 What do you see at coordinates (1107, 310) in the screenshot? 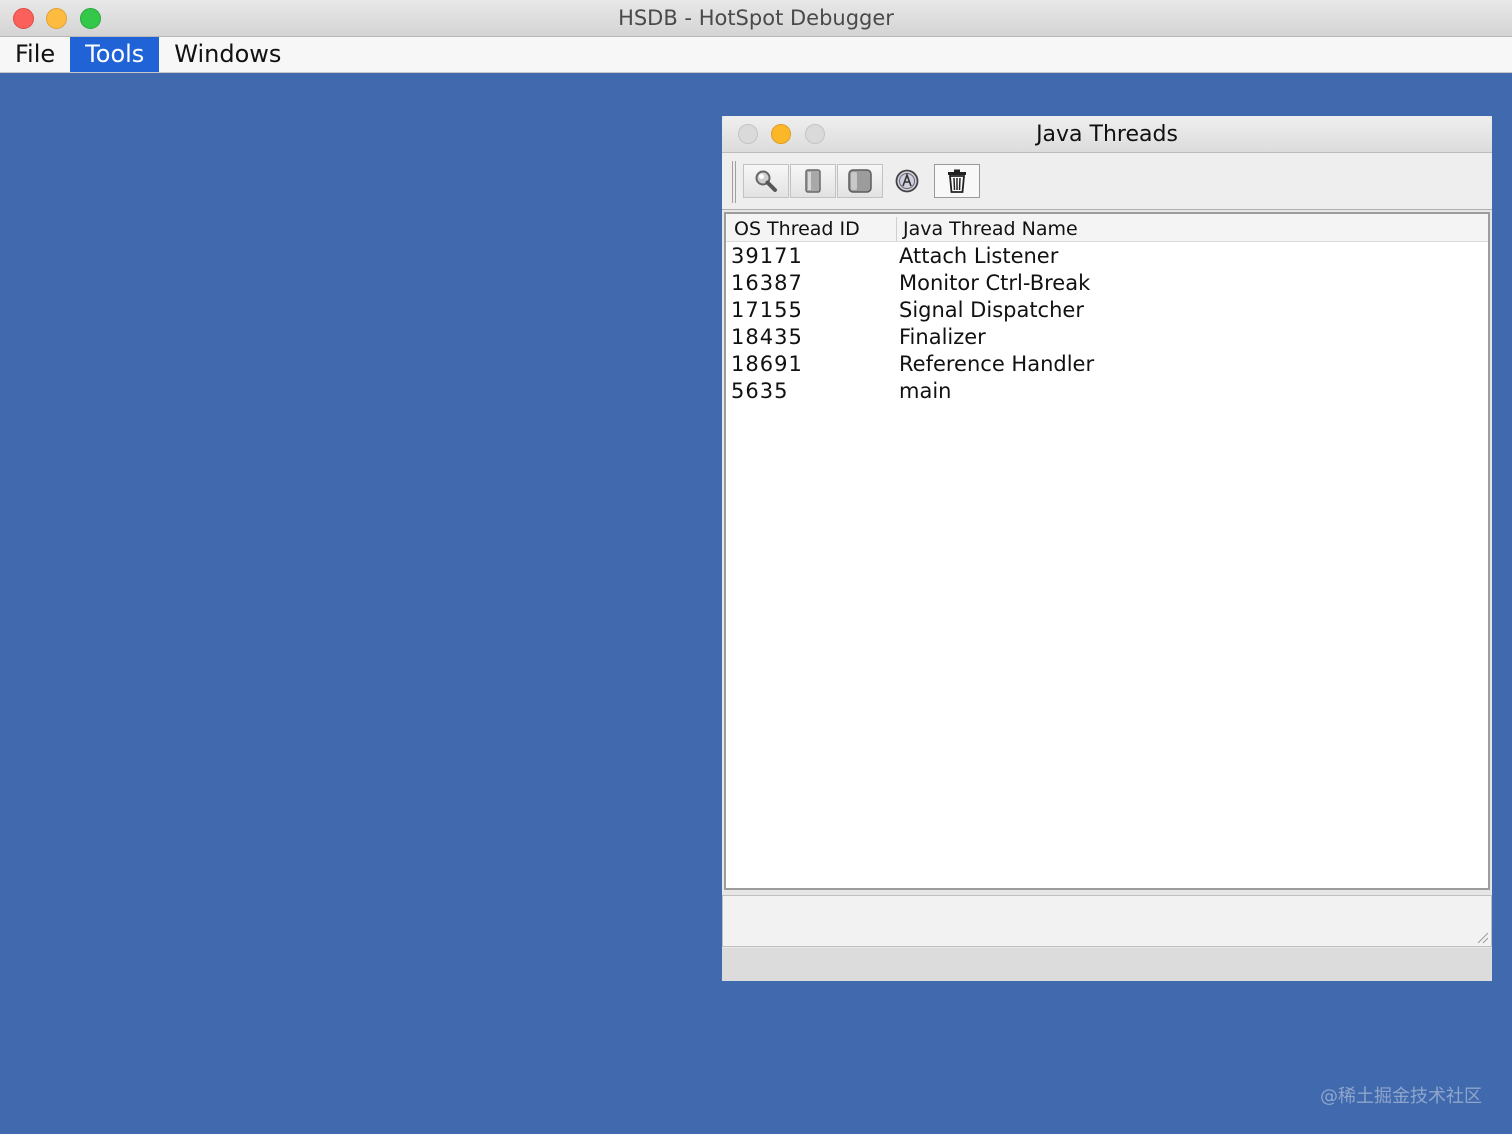
I see `table-row: 17155 Signal Dispatcher` at bounding box center [1107, 310].